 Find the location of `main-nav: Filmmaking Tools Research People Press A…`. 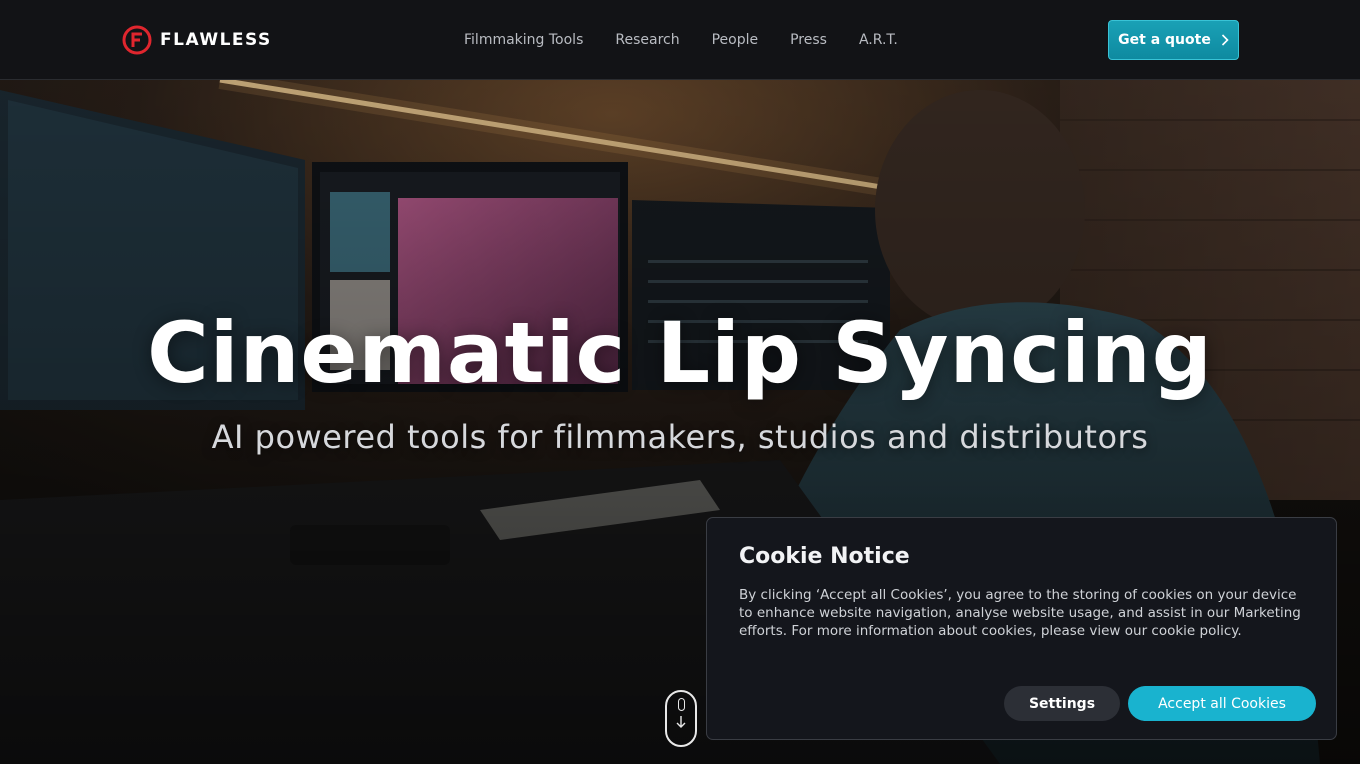

main-nav: Filmmaking Tools Research People Press A… is located at coordinates (681, 40).